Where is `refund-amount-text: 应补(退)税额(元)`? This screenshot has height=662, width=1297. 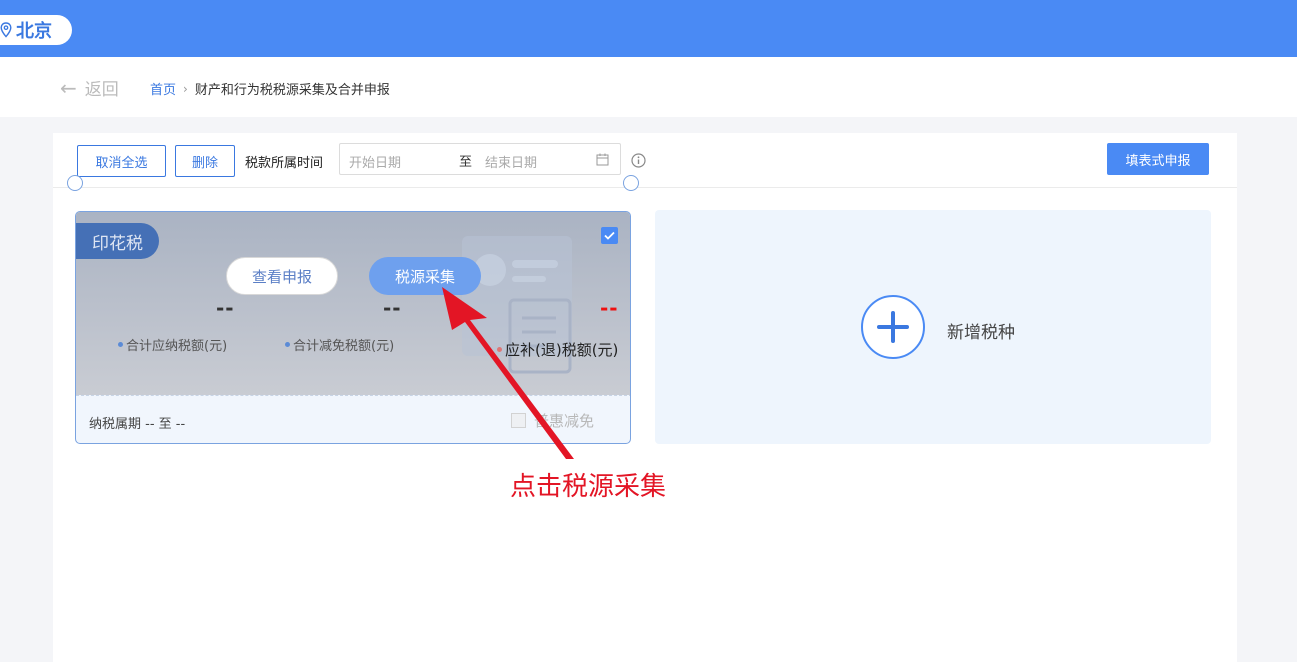 refund-amount-text: 应补(退)税额(元) is located at coordinates (562, 350).